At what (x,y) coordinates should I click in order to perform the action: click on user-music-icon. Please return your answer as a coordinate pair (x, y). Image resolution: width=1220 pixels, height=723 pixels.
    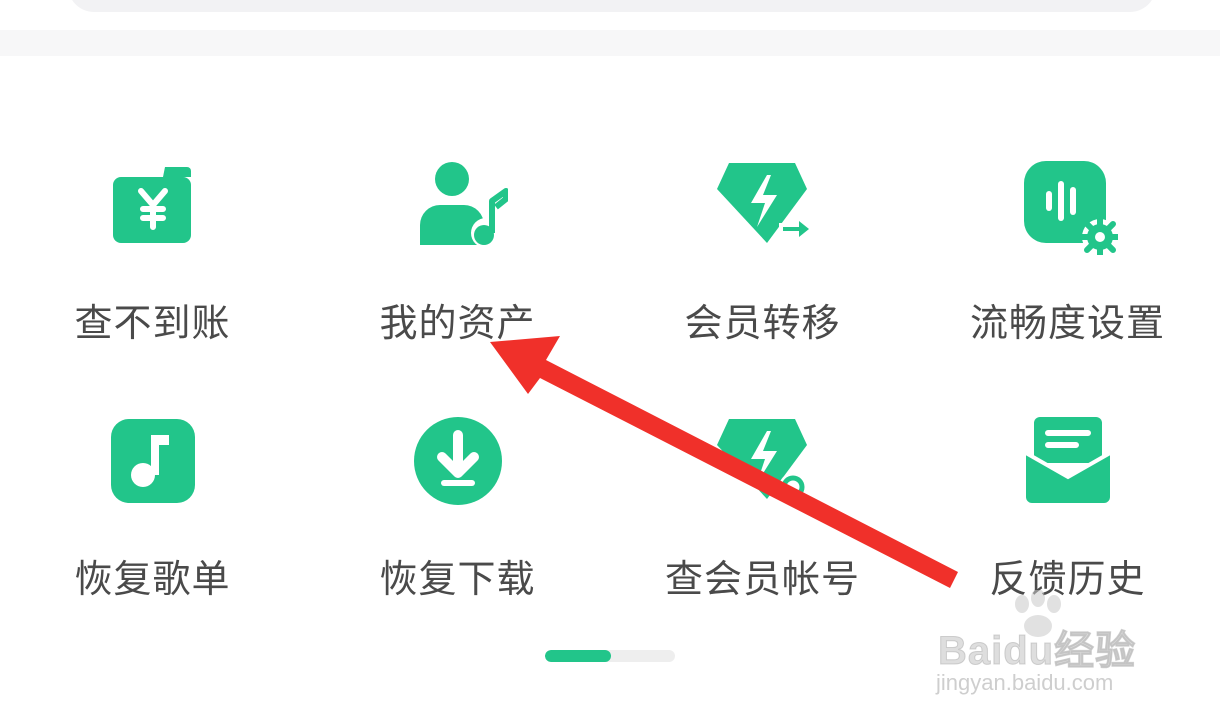
    Looking at the image, I should click on (458, 205).